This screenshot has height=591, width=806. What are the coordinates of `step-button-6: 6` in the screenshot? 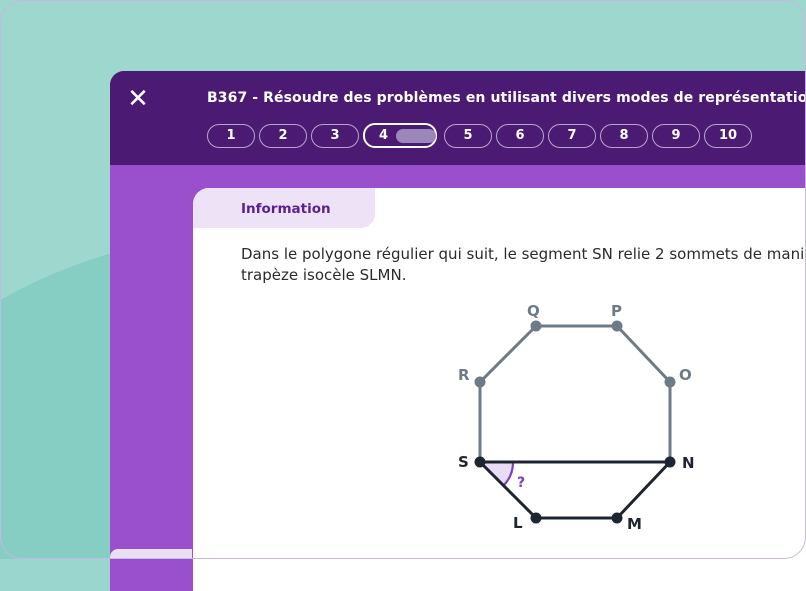 It's located at (520, 136).